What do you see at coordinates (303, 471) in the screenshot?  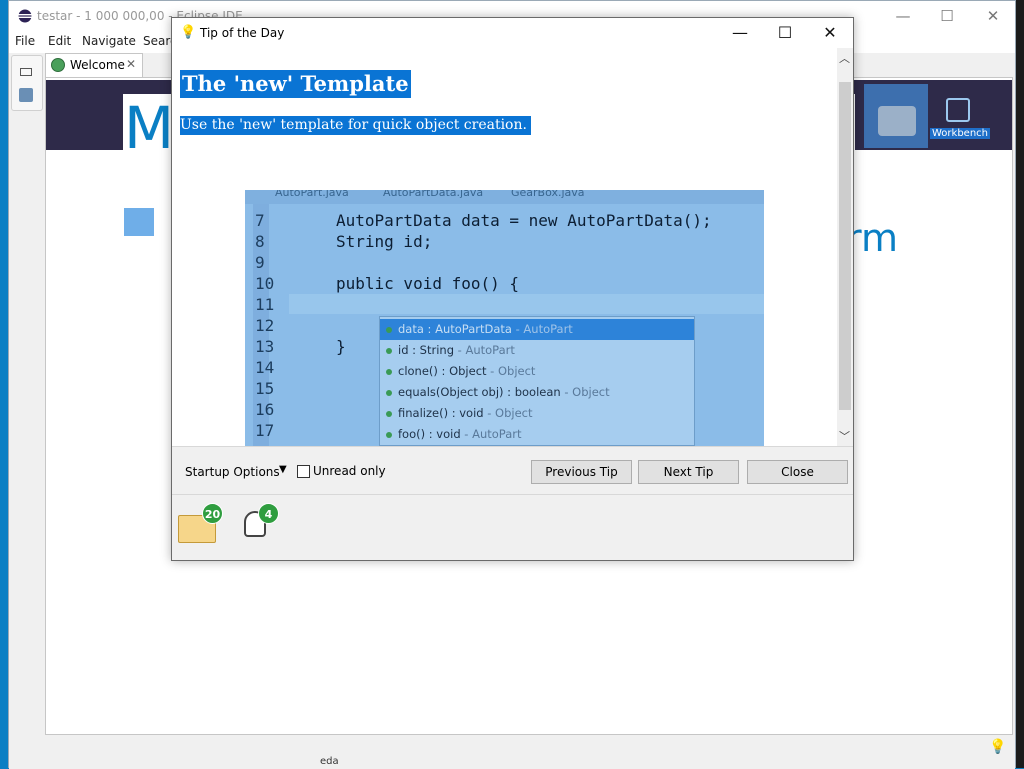 I see `unread-only-checkbox` at bounding box center [303, 471].